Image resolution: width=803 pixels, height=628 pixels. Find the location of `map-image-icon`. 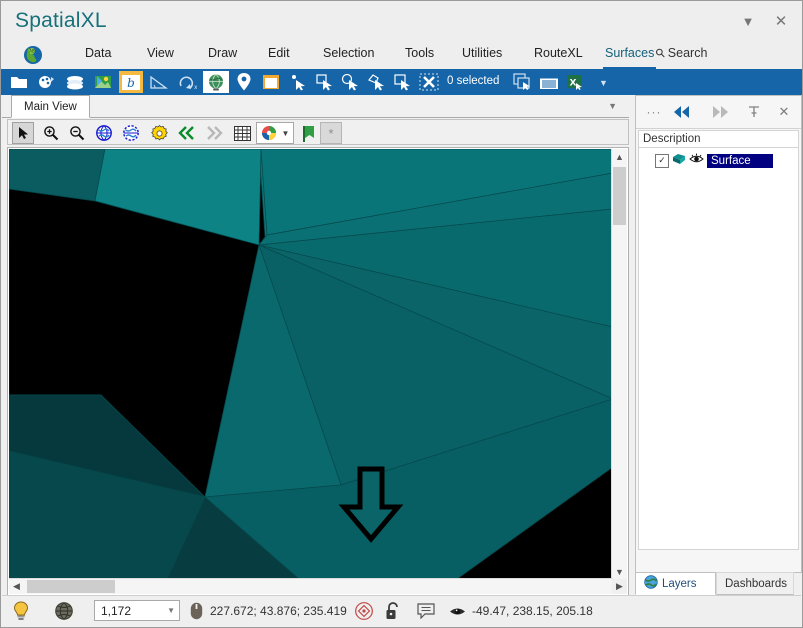

map-image-icon is located at coordinates (103, 82).